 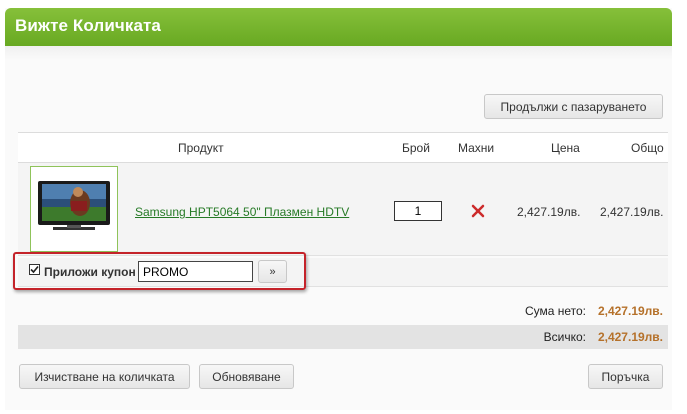 What do you see at coordinates (476, 148) in the screenshot?
I see `column-remove: Махни` at bounding box center [476, 148].